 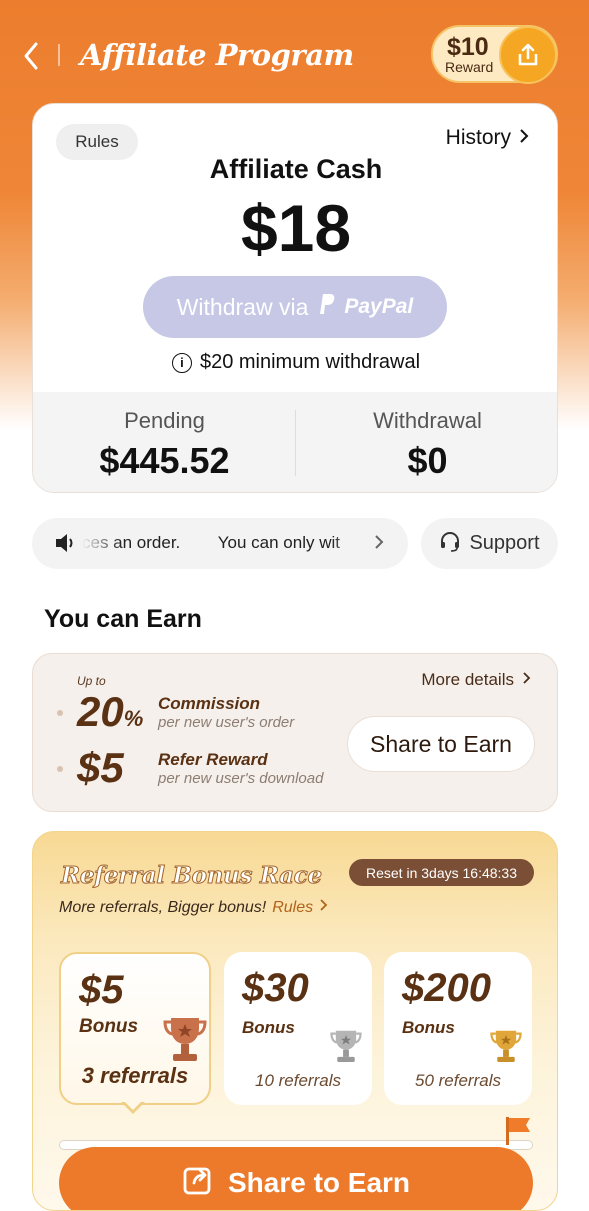 I want to click on fade-left, so click(x=102, y=543).